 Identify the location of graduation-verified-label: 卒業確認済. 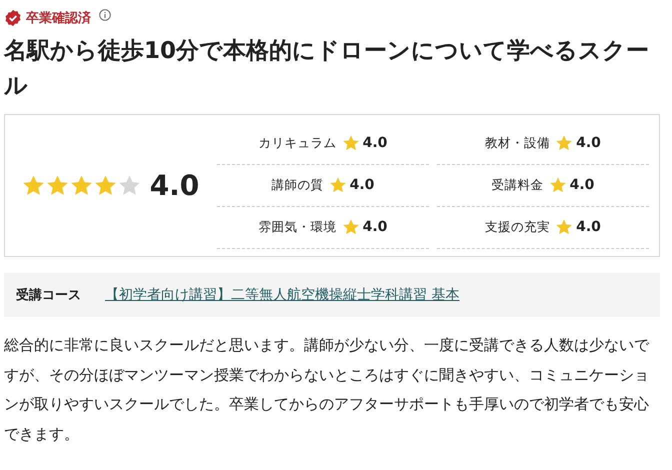
(58, 18).